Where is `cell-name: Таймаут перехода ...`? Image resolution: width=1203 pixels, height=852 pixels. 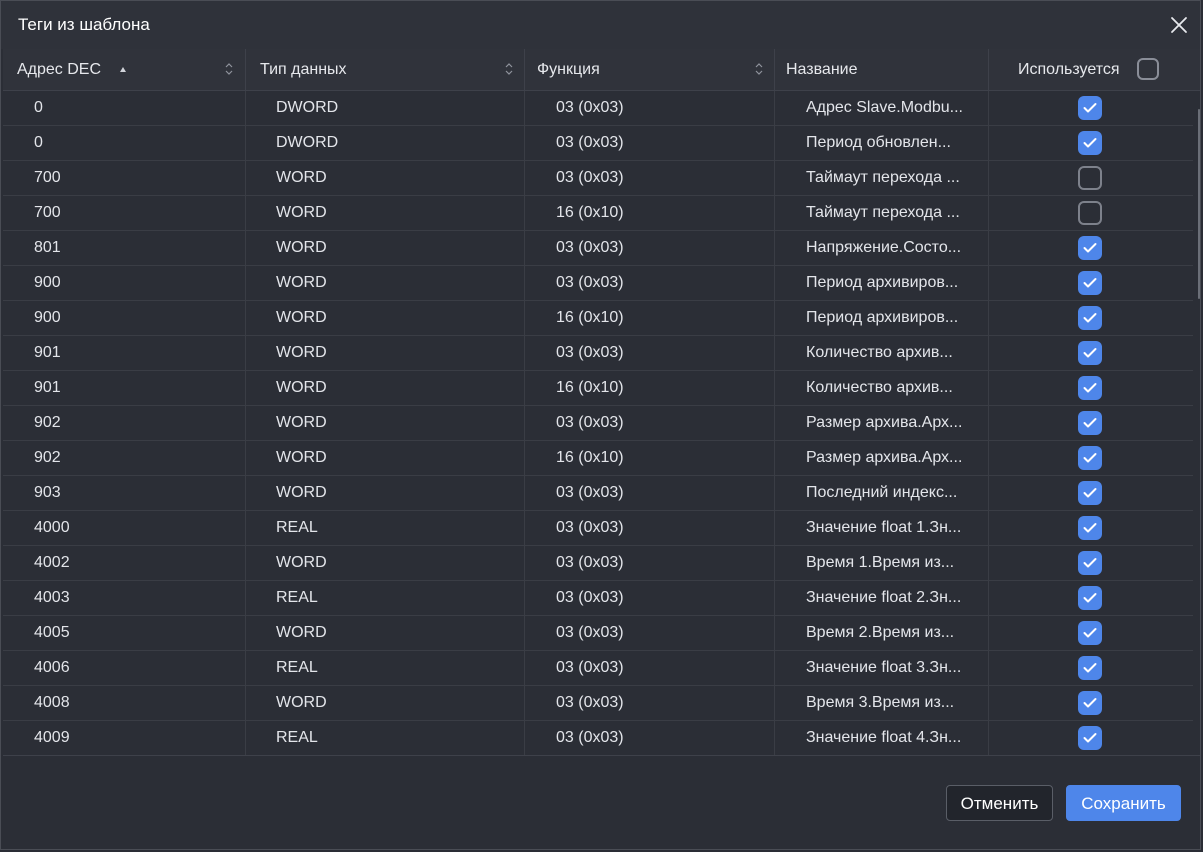 cell-name: Таймаут перехода ... is located at coordinates (882, 178).